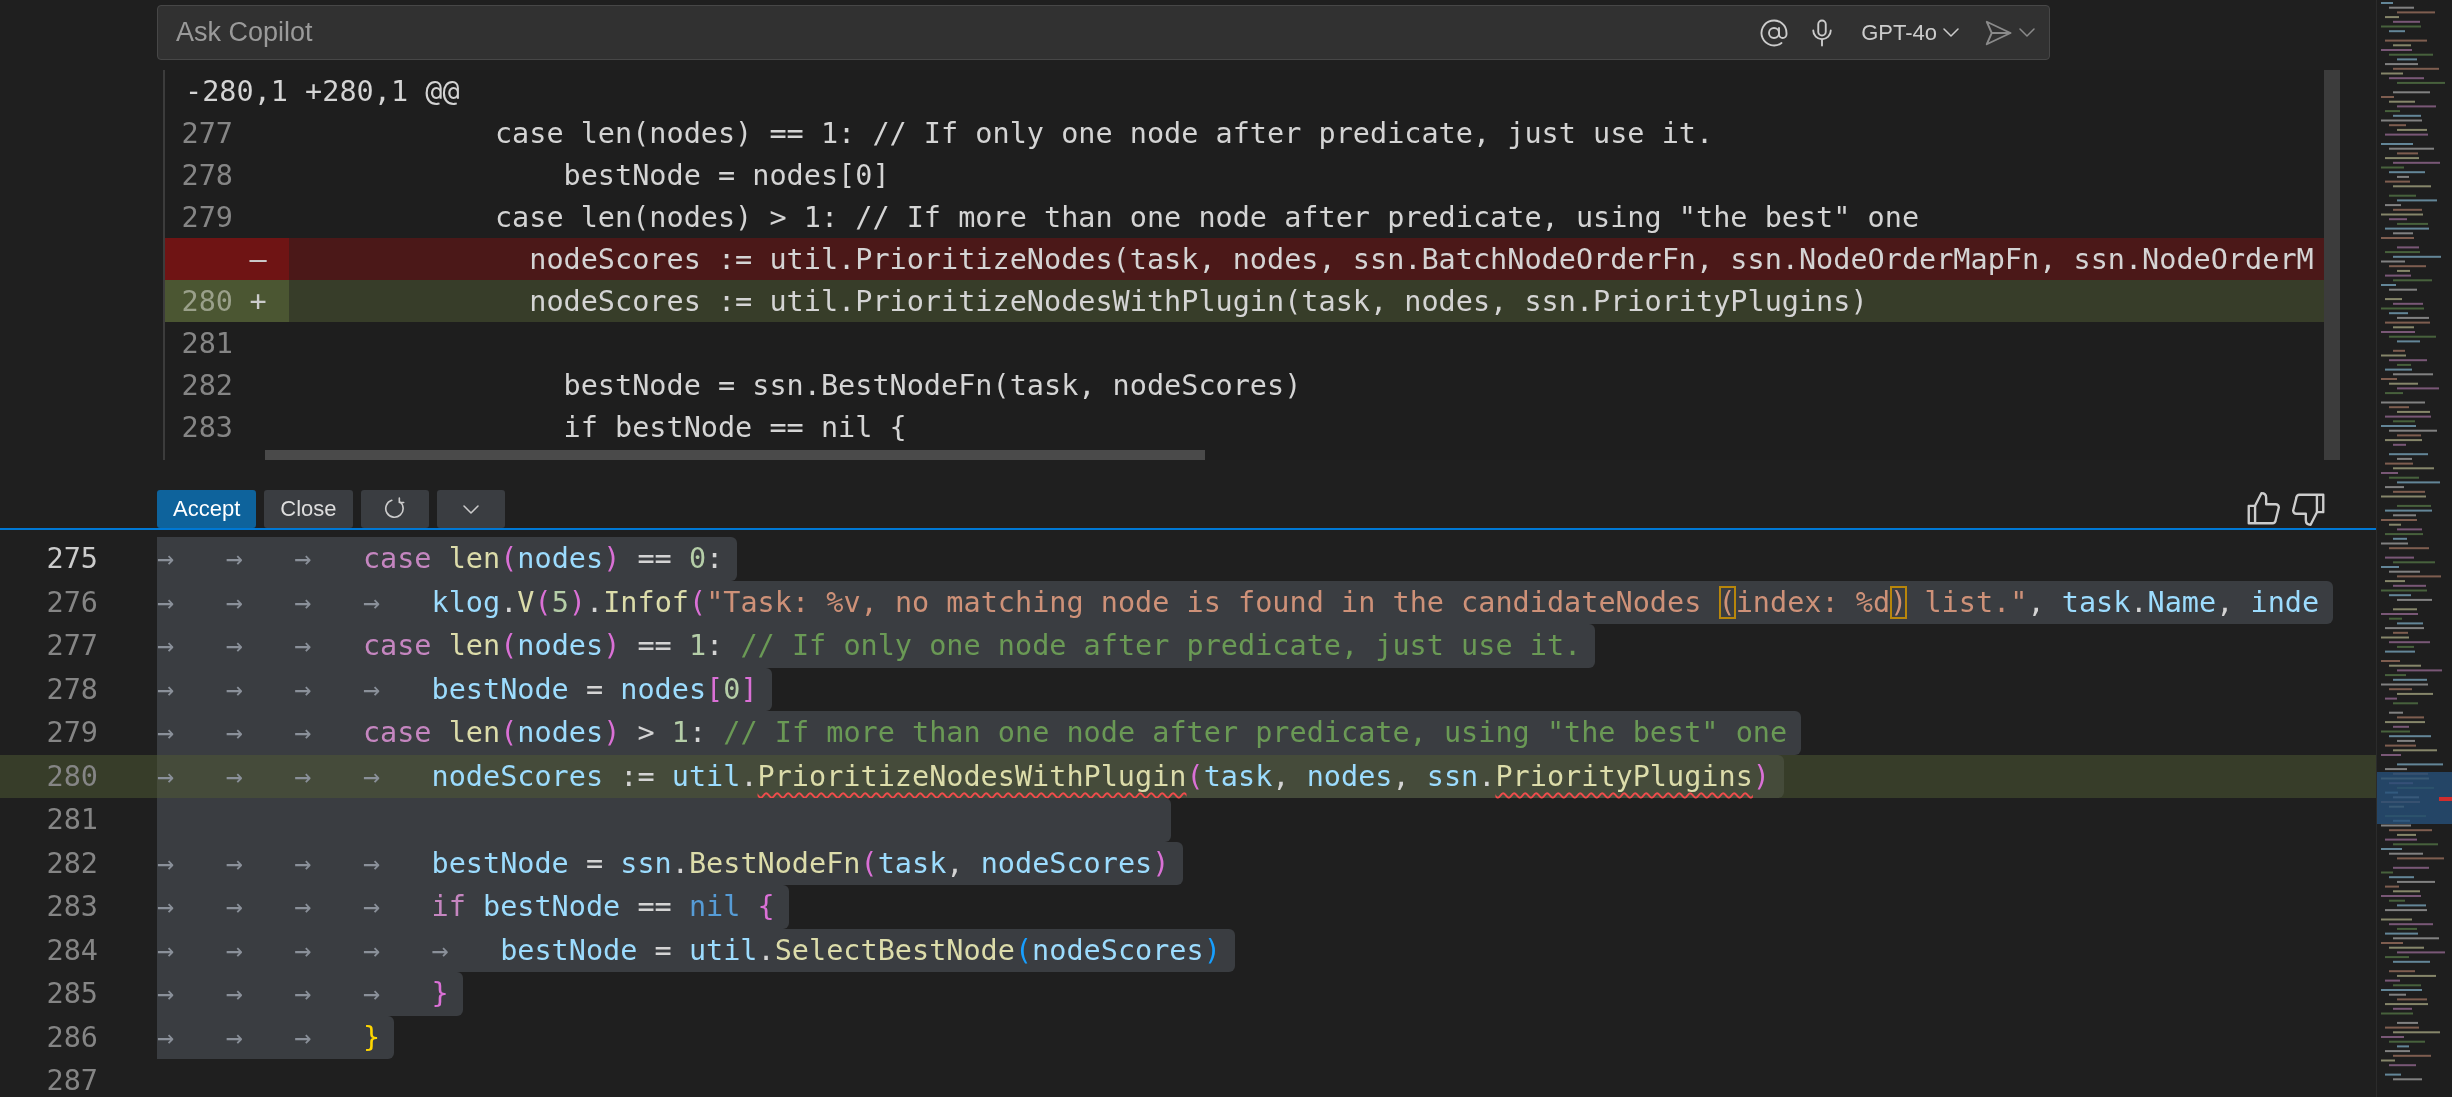 The height and width of the screenshot is (1097, 2452). Describe the element at coordinates (258, 259) in the screenshot. I see `diff-sign: –` at that location.